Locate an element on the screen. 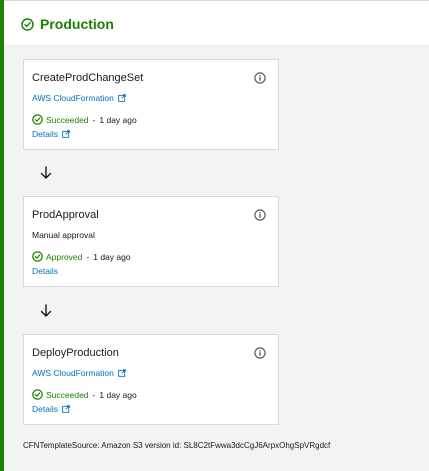  stage-header: Production is located at coordinates (216, 23).